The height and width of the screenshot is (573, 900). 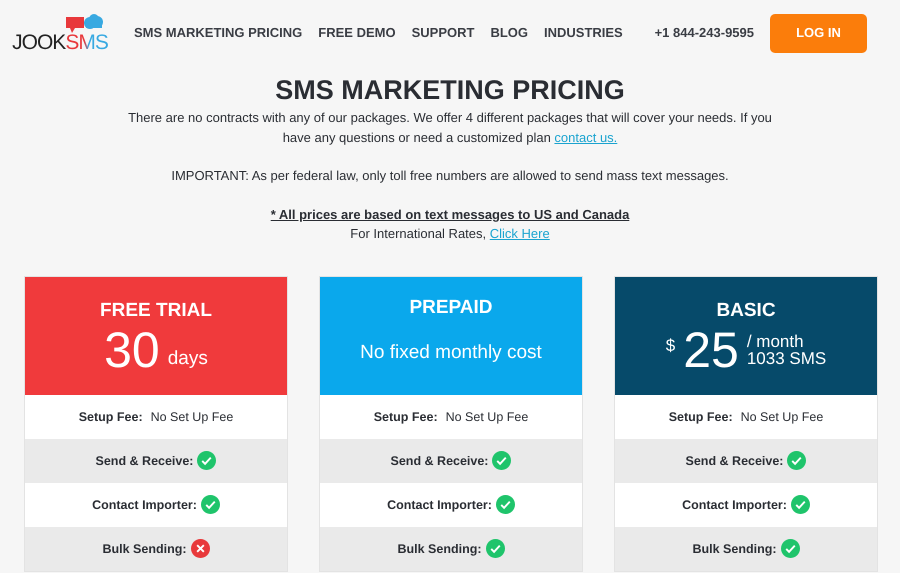 What do you see at coordinates (450, 215) in the screenshot?
I see `prices-note: * All prices are based on text messages to US and Canada` at bounding box center [450, 215].